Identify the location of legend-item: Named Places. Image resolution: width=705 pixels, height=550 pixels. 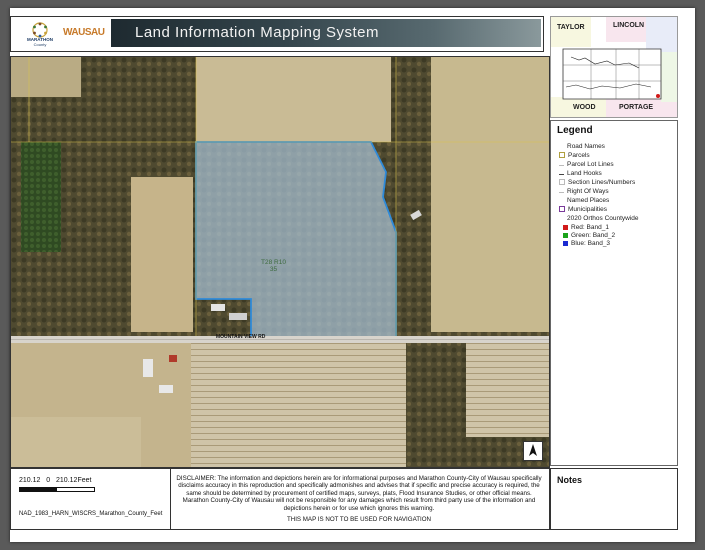
(599, 201).